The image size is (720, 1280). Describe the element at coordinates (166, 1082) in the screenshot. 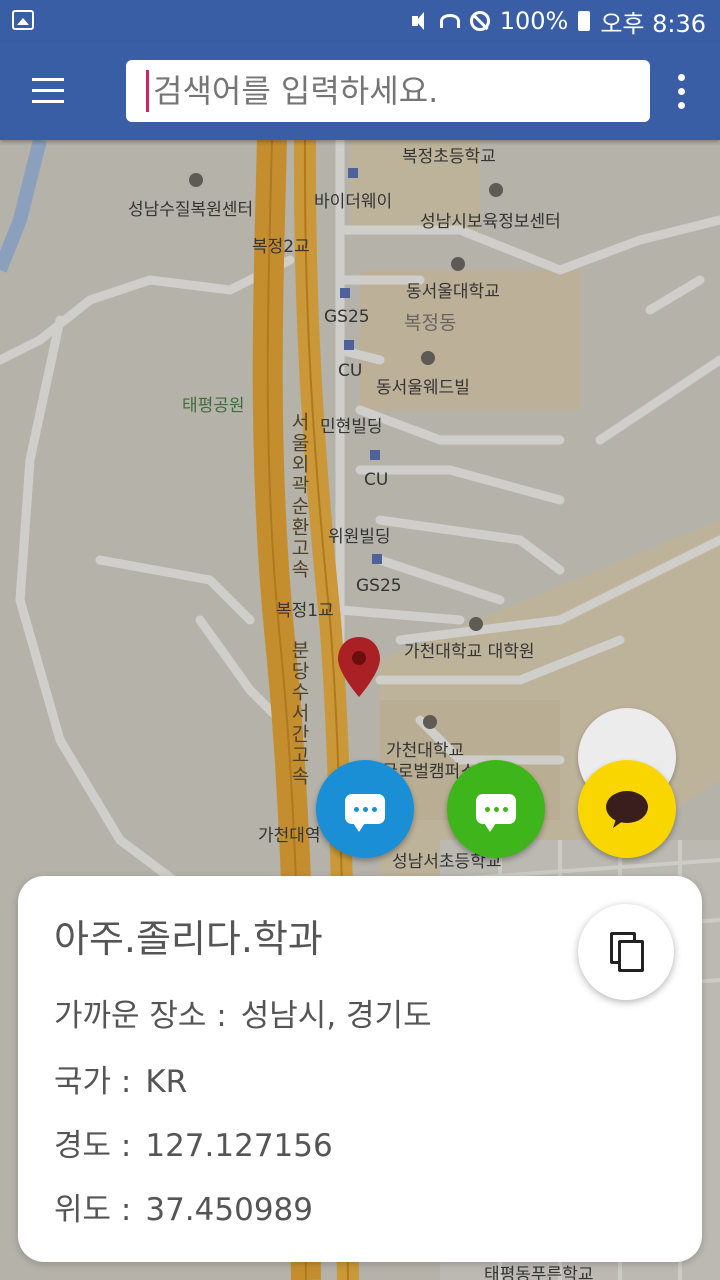

I see `country-value: KR` at that location.